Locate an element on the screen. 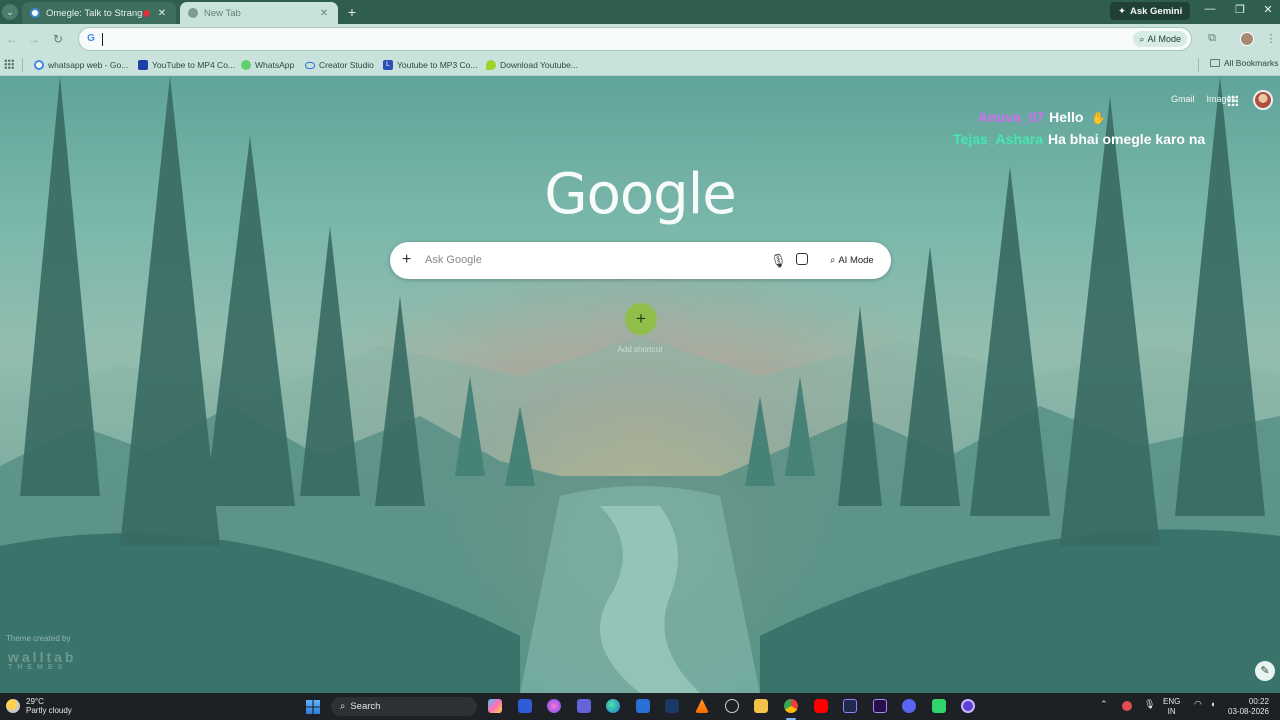 The width and height of the screenshot is (1280, 720). premiere-rush-icon is located at coordinates (850, 706).